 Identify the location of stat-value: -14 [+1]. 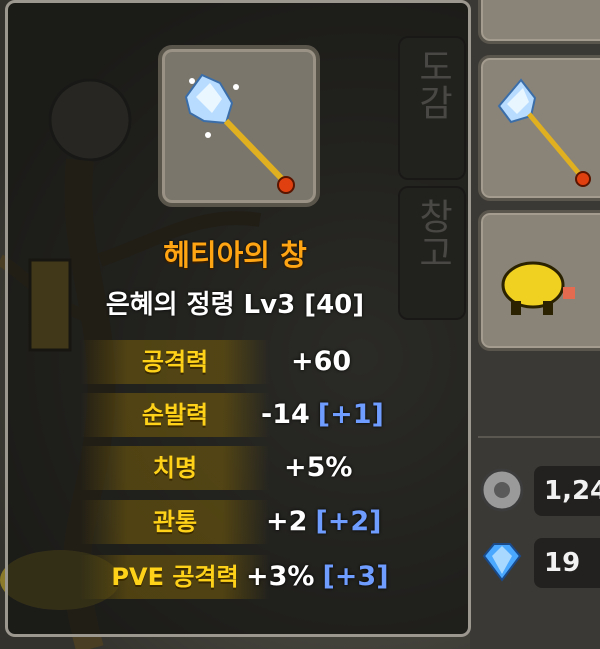
(322, 415).